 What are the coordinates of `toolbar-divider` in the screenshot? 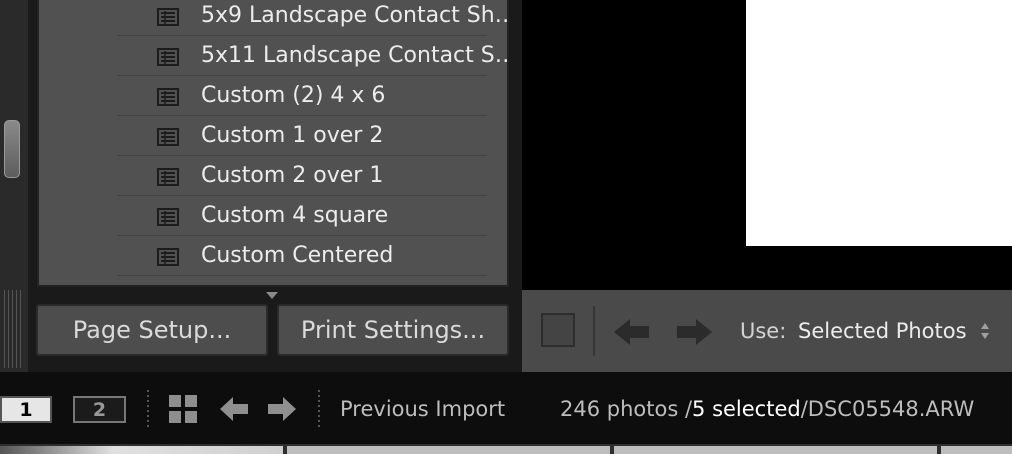 It's located at (594, 331).